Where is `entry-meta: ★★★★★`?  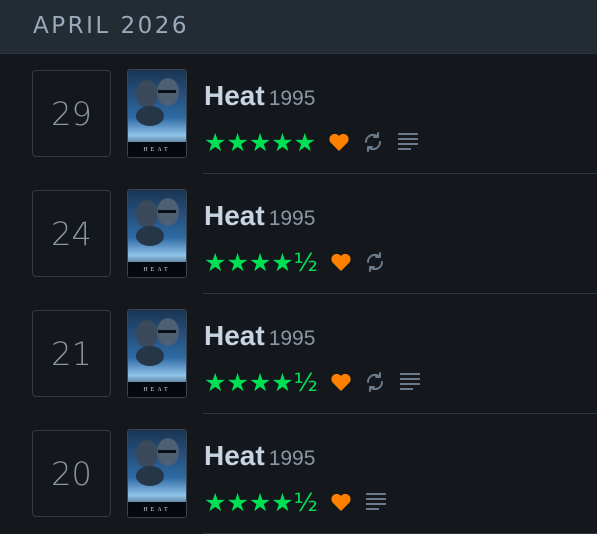 entry-meta: ★★★★★ is located at coordinates (312, 142).